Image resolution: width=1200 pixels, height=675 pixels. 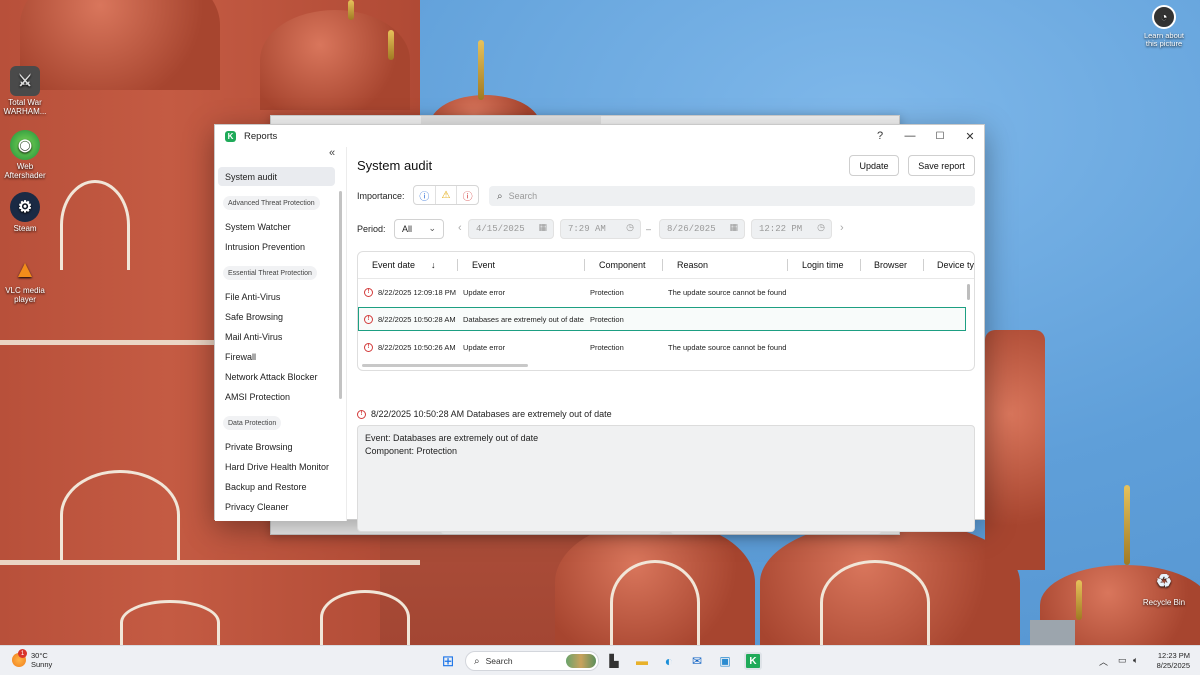 What do you see at coordinates (276, 376) in the screenshot?
I see `sidebar-item-network-attack-blocker: Network Attack Blocker` at bounding box center [276, 376].